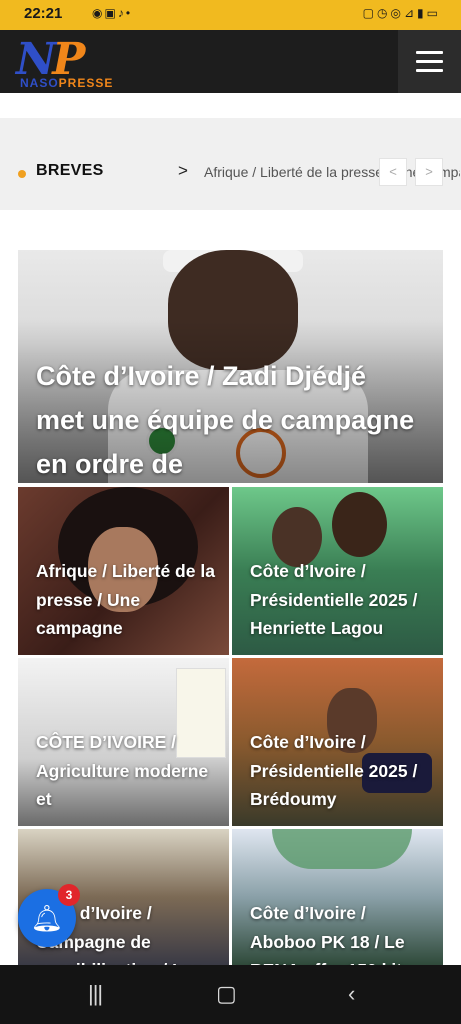  I want to click on android-nav-bar: ||| ▢ ‹, so click(230, 994).